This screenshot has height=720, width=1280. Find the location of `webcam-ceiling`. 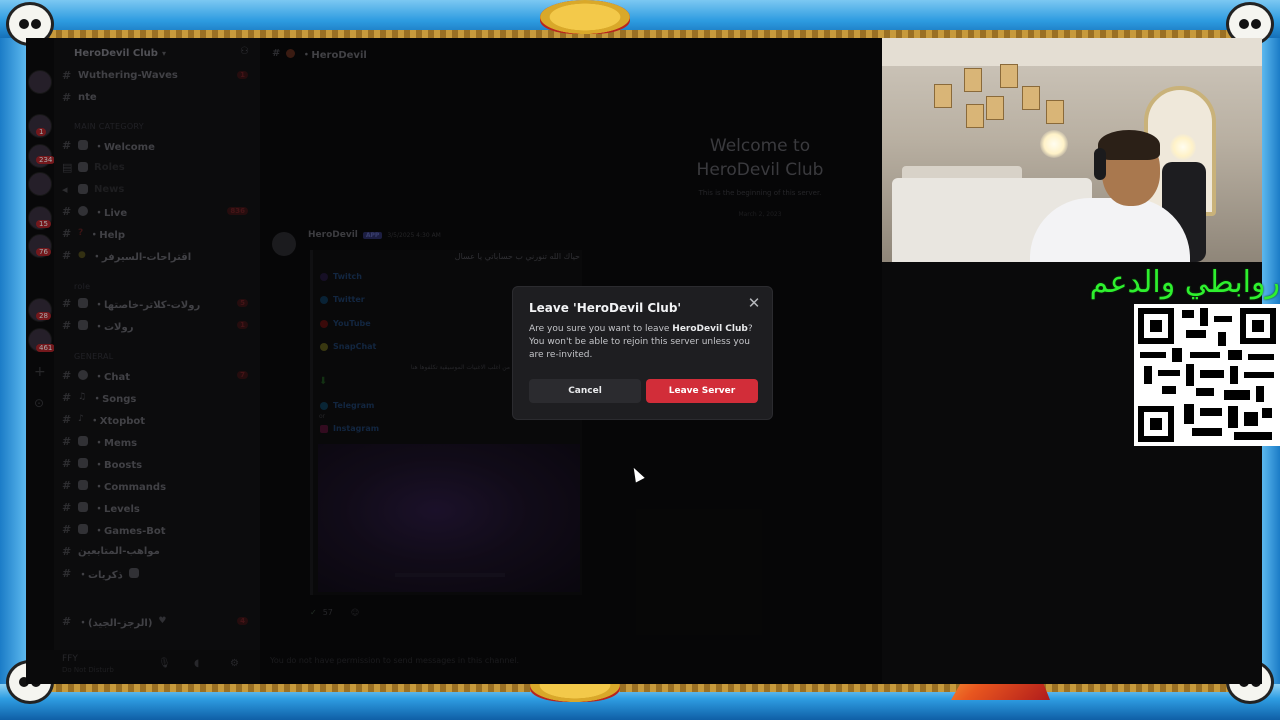

webcam-ceiling is located at coordinates (1072, 52).